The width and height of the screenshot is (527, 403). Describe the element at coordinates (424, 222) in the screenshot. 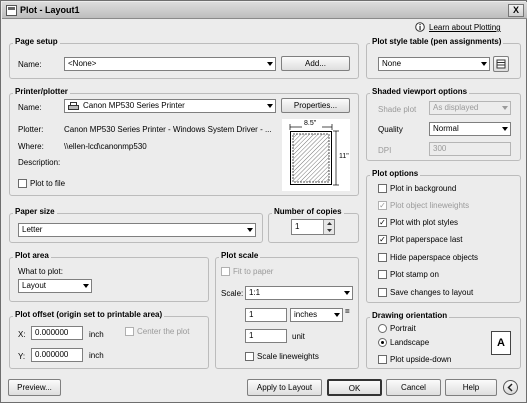

I see `plot-option-label: Plot with plot styles` at that location.